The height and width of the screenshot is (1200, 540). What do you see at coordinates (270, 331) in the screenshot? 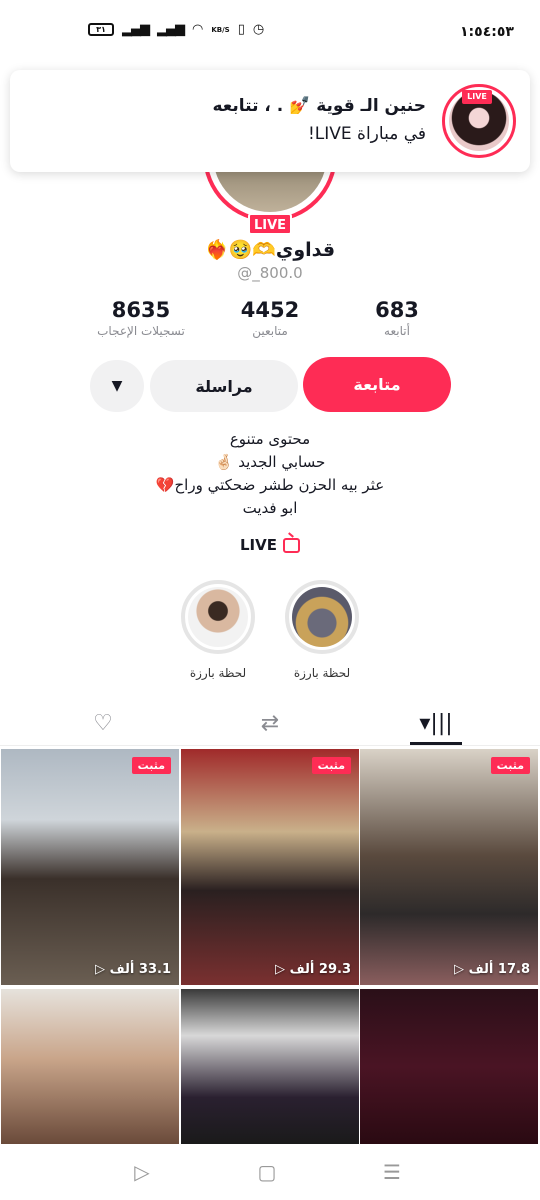
I see `stat-followers-label: متابعين` at bounding box center [270, 331].